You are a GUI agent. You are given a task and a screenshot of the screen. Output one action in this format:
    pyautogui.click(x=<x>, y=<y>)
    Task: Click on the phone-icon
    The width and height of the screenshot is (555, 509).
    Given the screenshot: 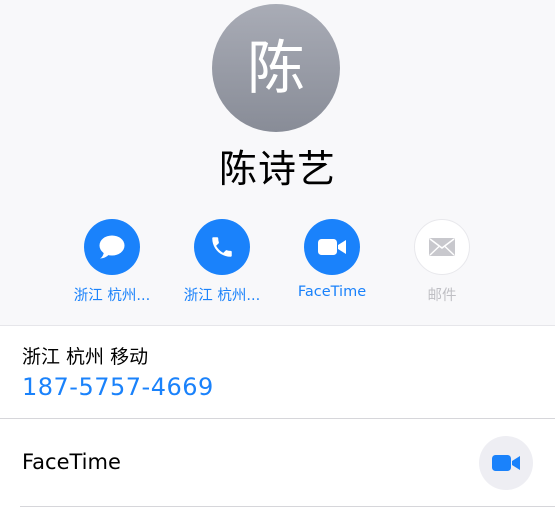 What is the action you would take?
    pyautogui.click(x=222, y=247)
    